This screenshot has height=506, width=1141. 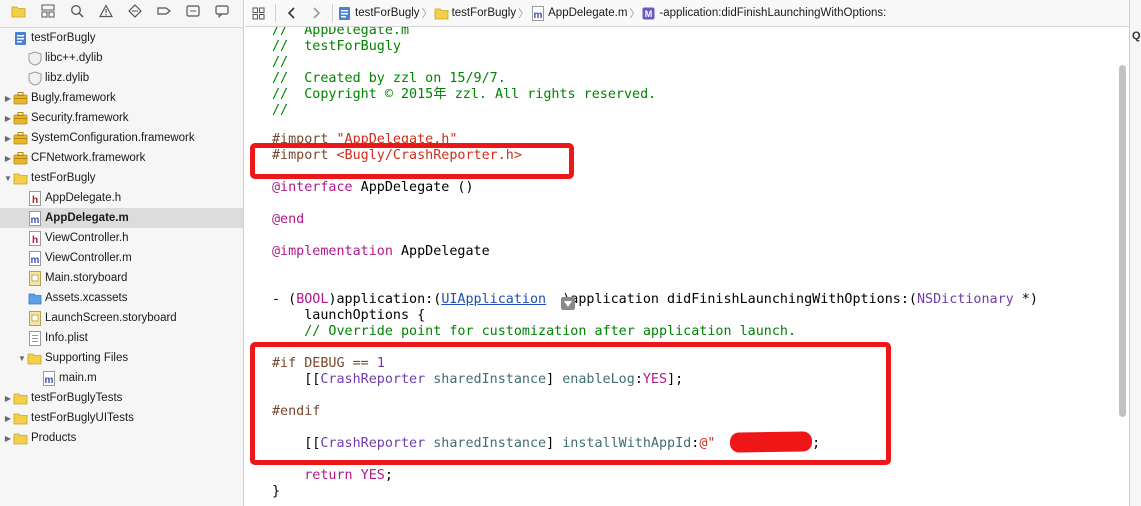 I want to click on navigator-item: ▼ Supporting Files, so click(x=121, y=358).